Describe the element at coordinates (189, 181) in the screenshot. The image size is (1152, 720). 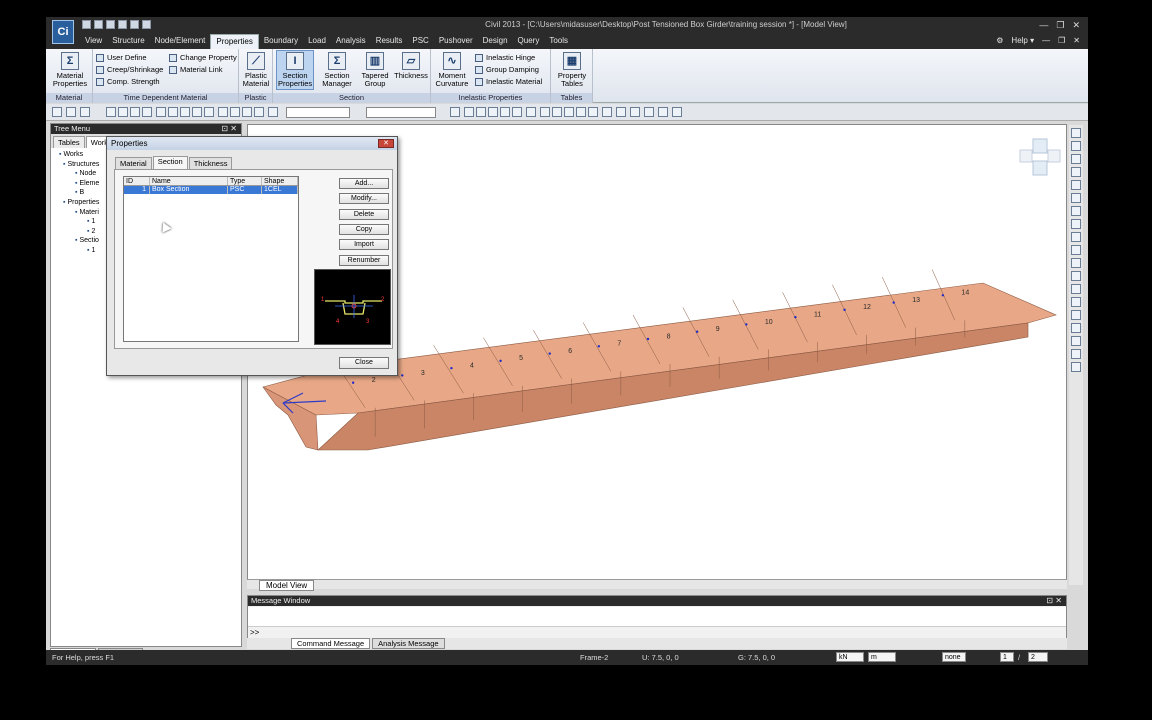
I see `column-header-name: Name` at that location.